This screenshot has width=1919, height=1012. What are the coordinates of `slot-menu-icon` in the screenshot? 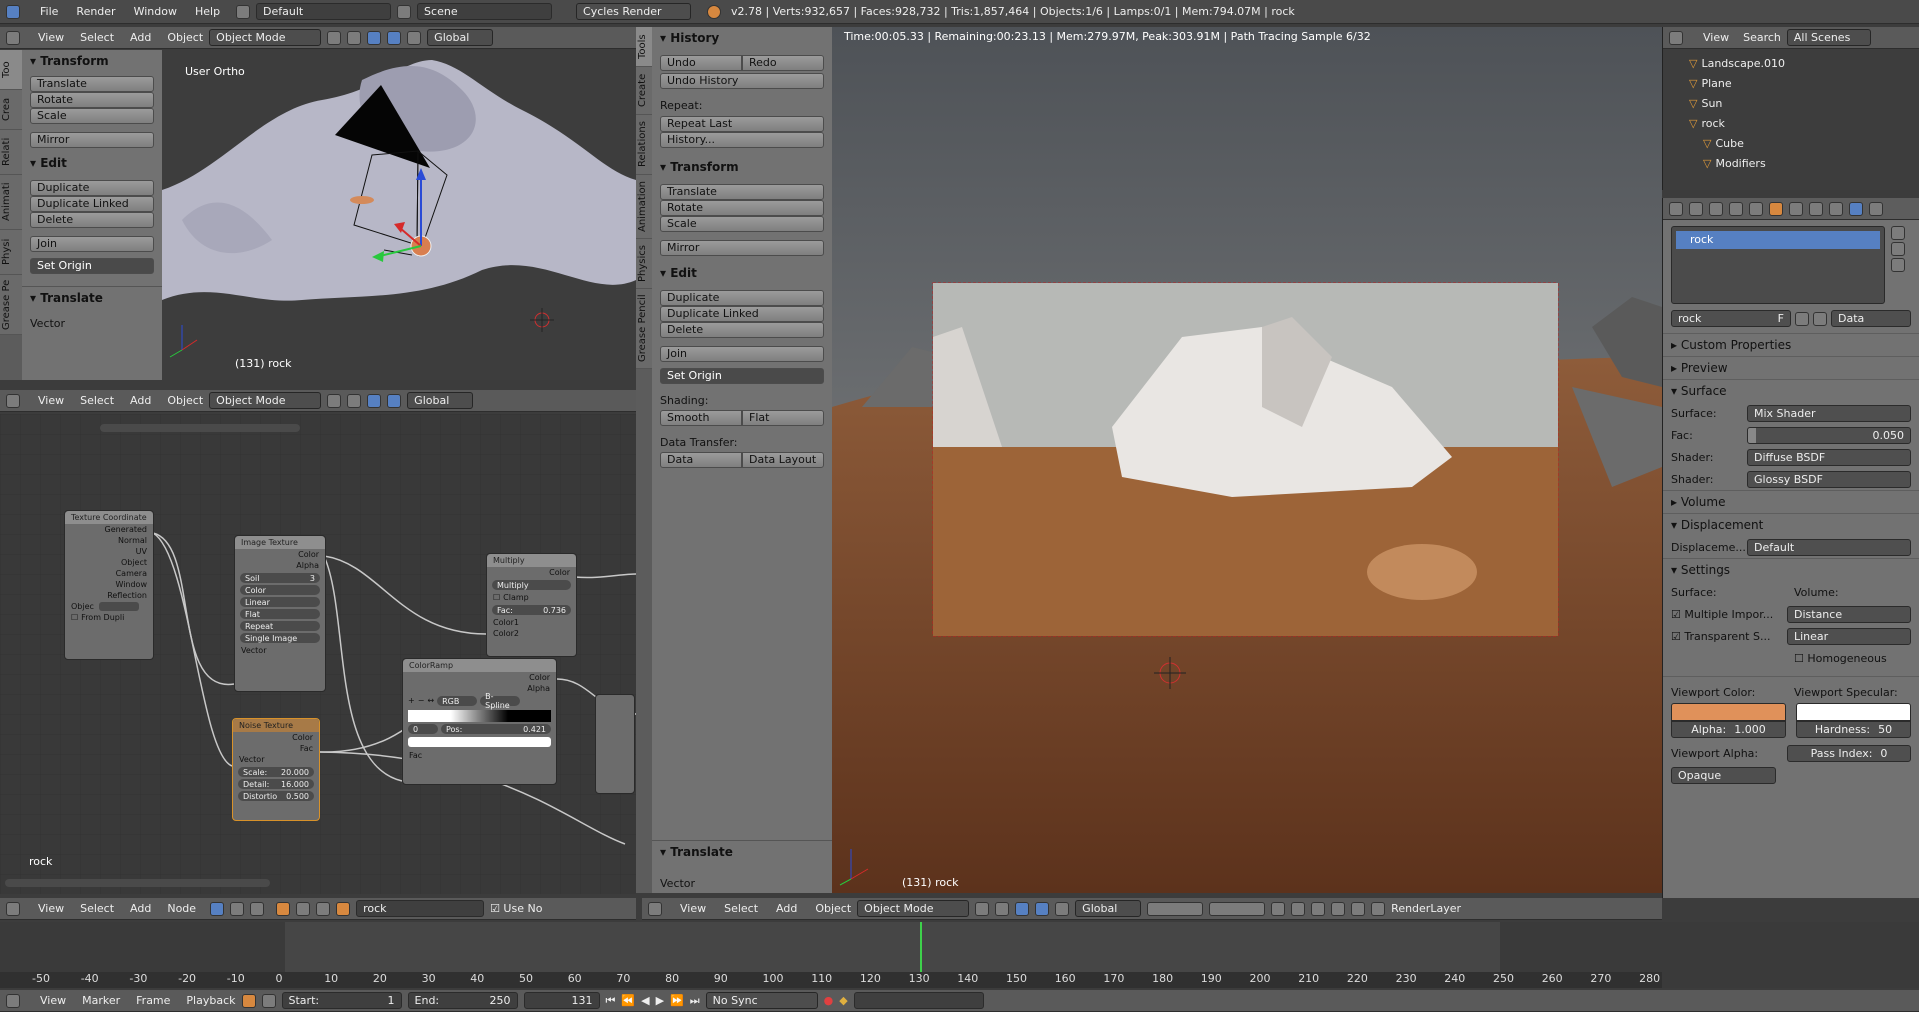 It's located at (1898, 265).